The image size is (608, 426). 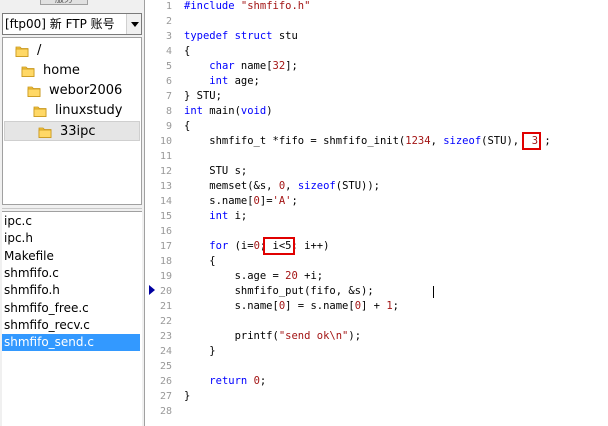 What do you see at coordinates (165, 411) in the screenshot?
I see `line-number: 28` at bounding box center [165, 411].